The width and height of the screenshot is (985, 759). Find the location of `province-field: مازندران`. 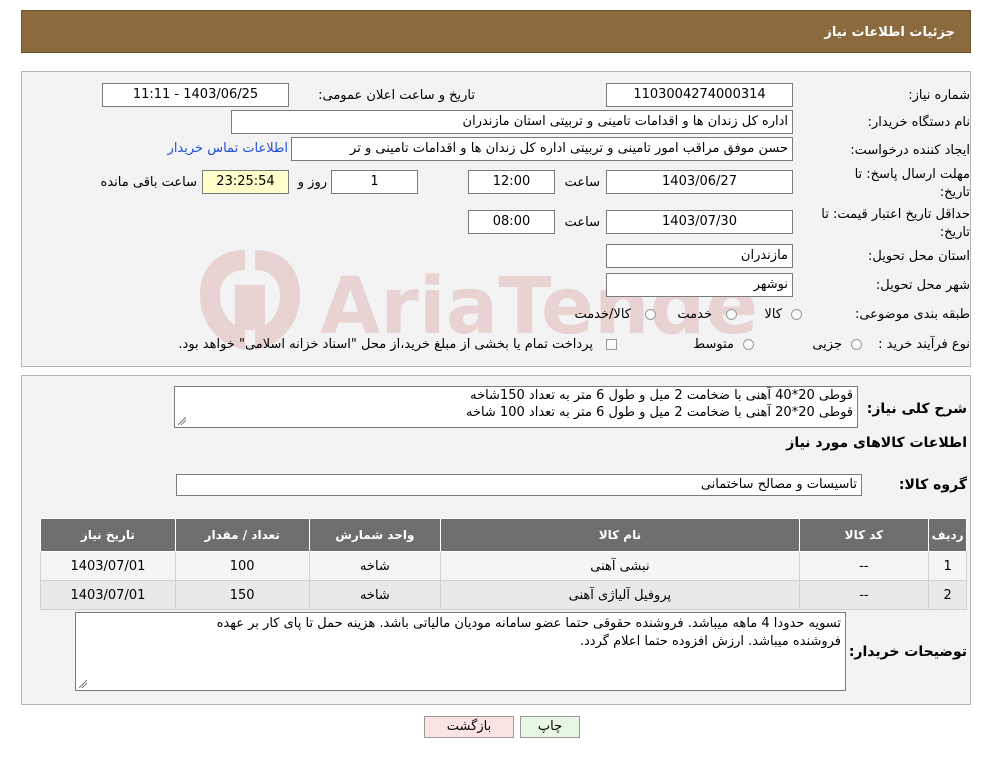

province-field: مازندران is located at coordinates (699, 256).